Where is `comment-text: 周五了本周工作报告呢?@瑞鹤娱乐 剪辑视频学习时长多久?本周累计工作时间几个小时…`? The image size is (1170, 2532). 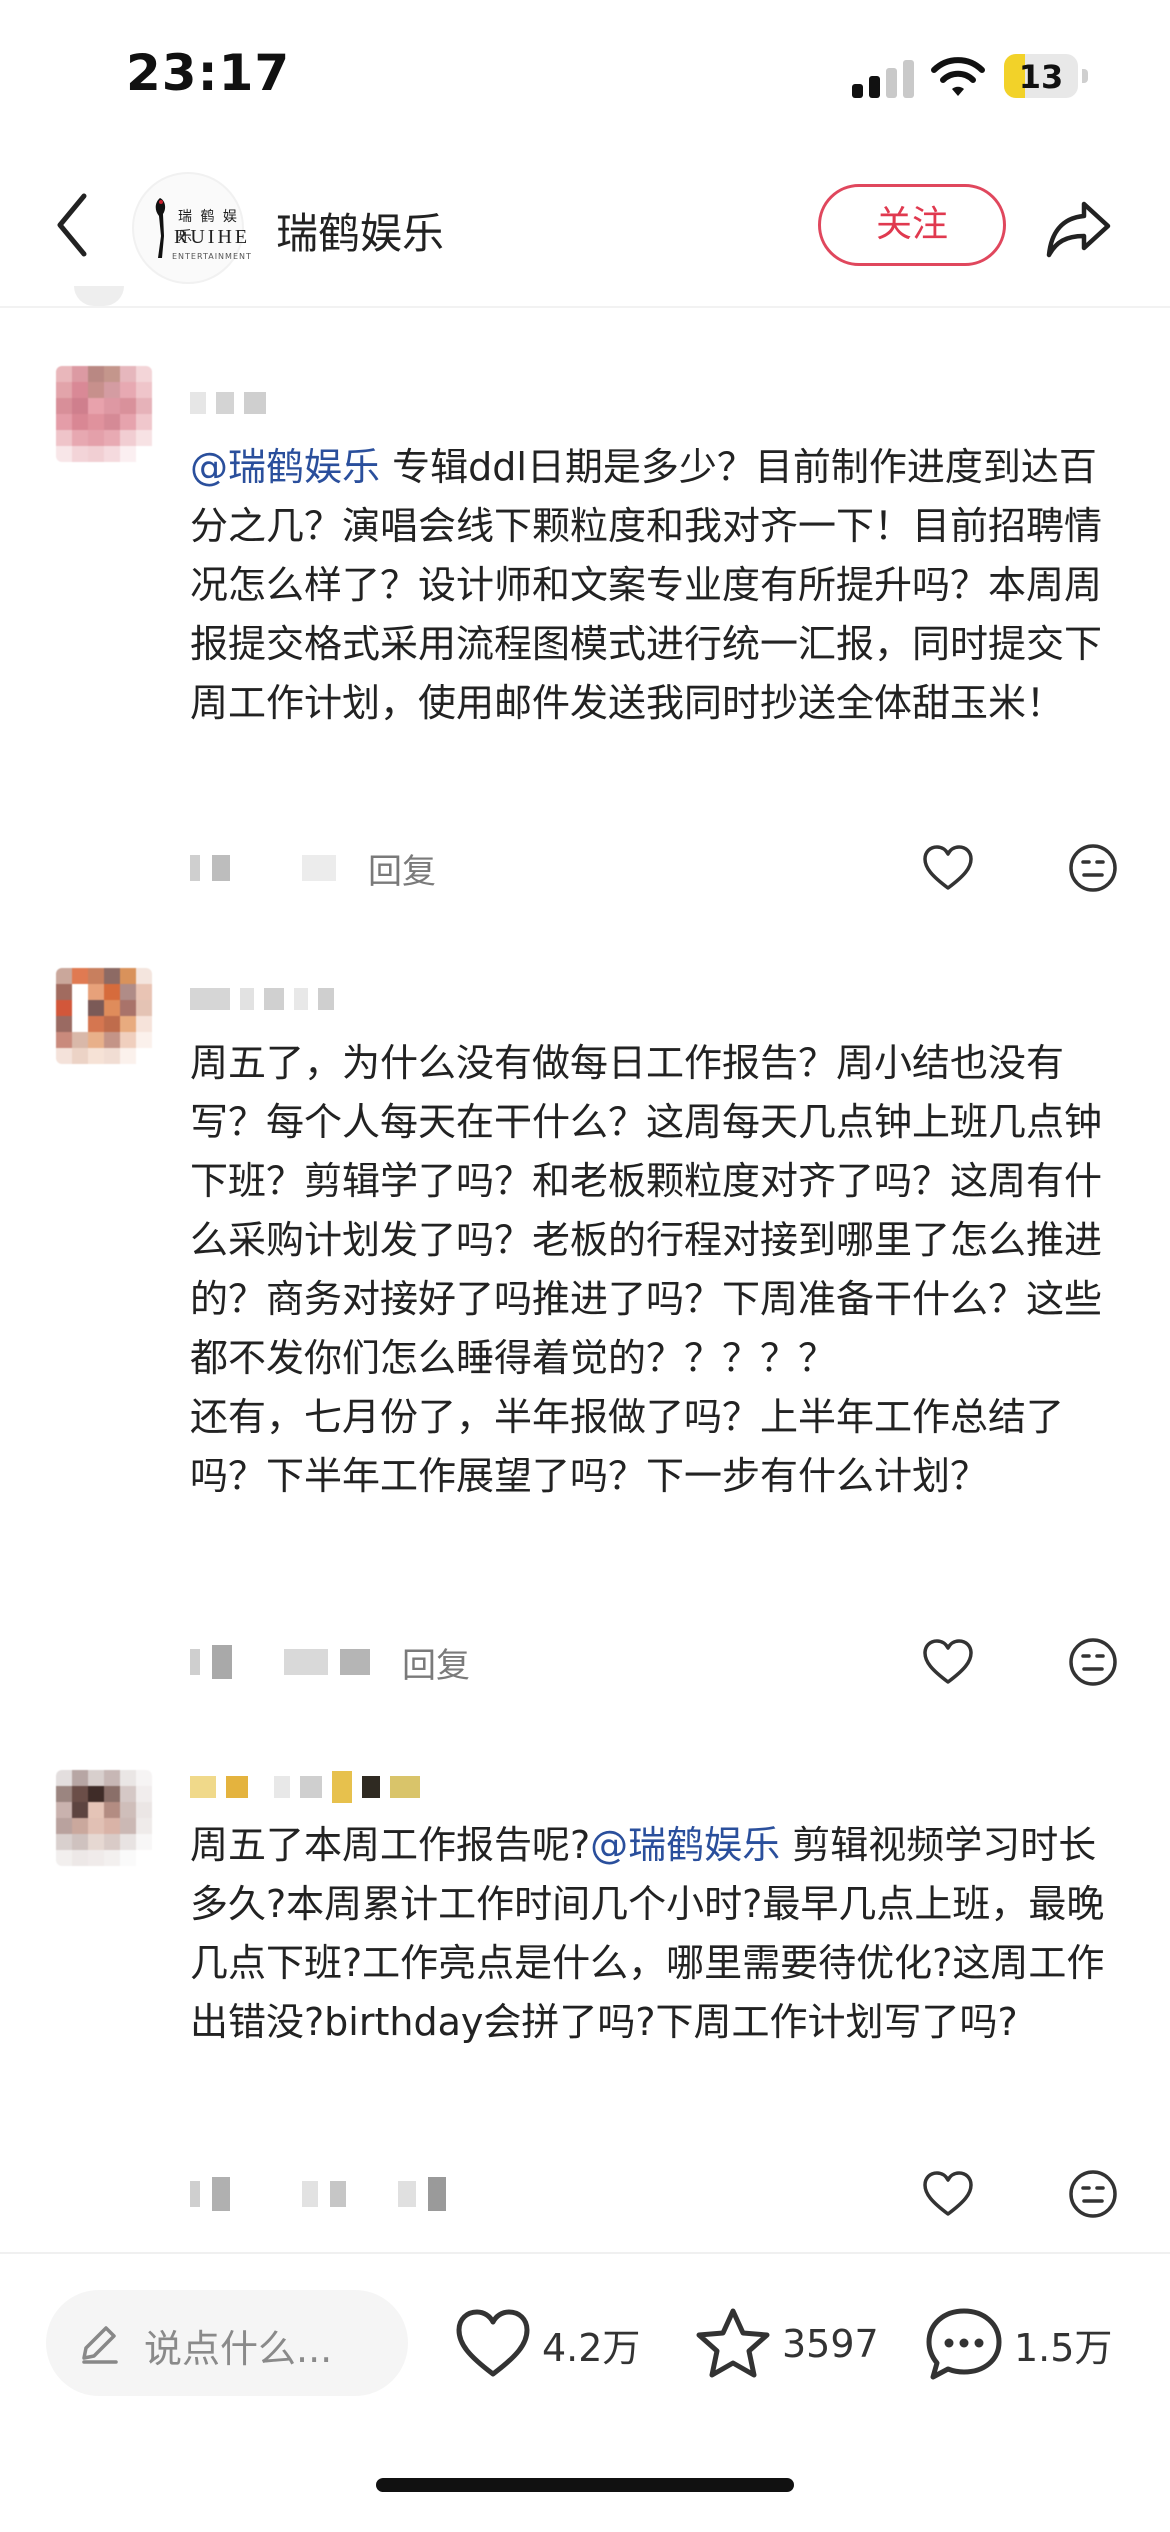
comment-text: 周五了本周工作报告呢?@瑞鹤娱乐 剪辑视频学习时长多久?本周累计工作时间几个小时… is located at coordinates (660, 1934).